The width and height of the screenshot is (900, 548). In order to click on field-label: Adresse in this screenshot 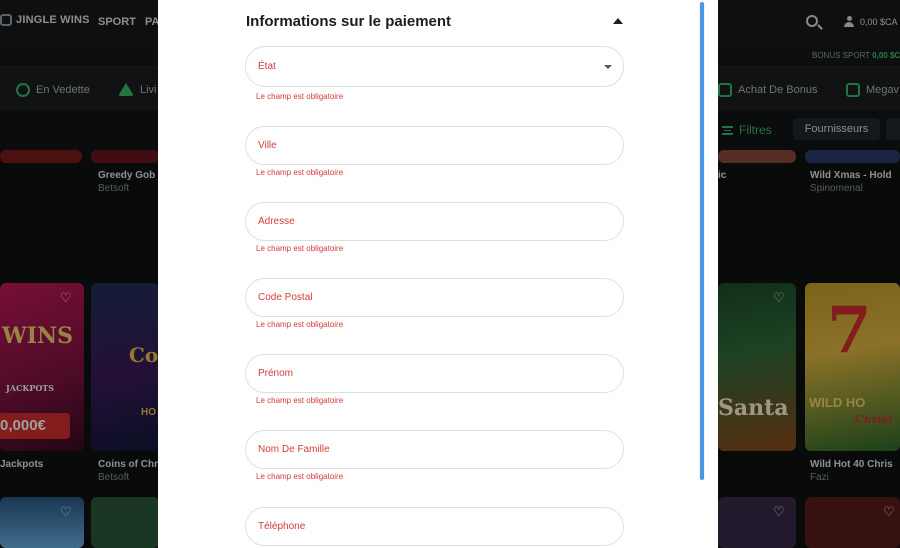, I will do `click(276, 221)`.